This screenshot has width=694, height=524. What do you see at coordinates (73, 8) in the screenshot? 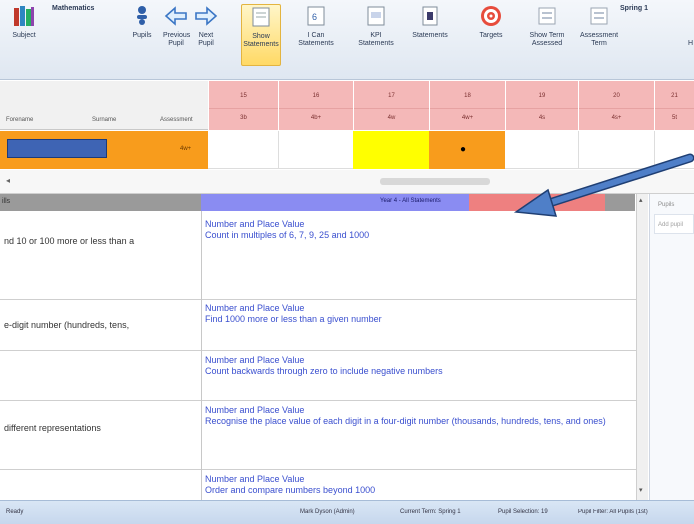
I see `subject-title: Mathematics` at bounding box center [73, 8].